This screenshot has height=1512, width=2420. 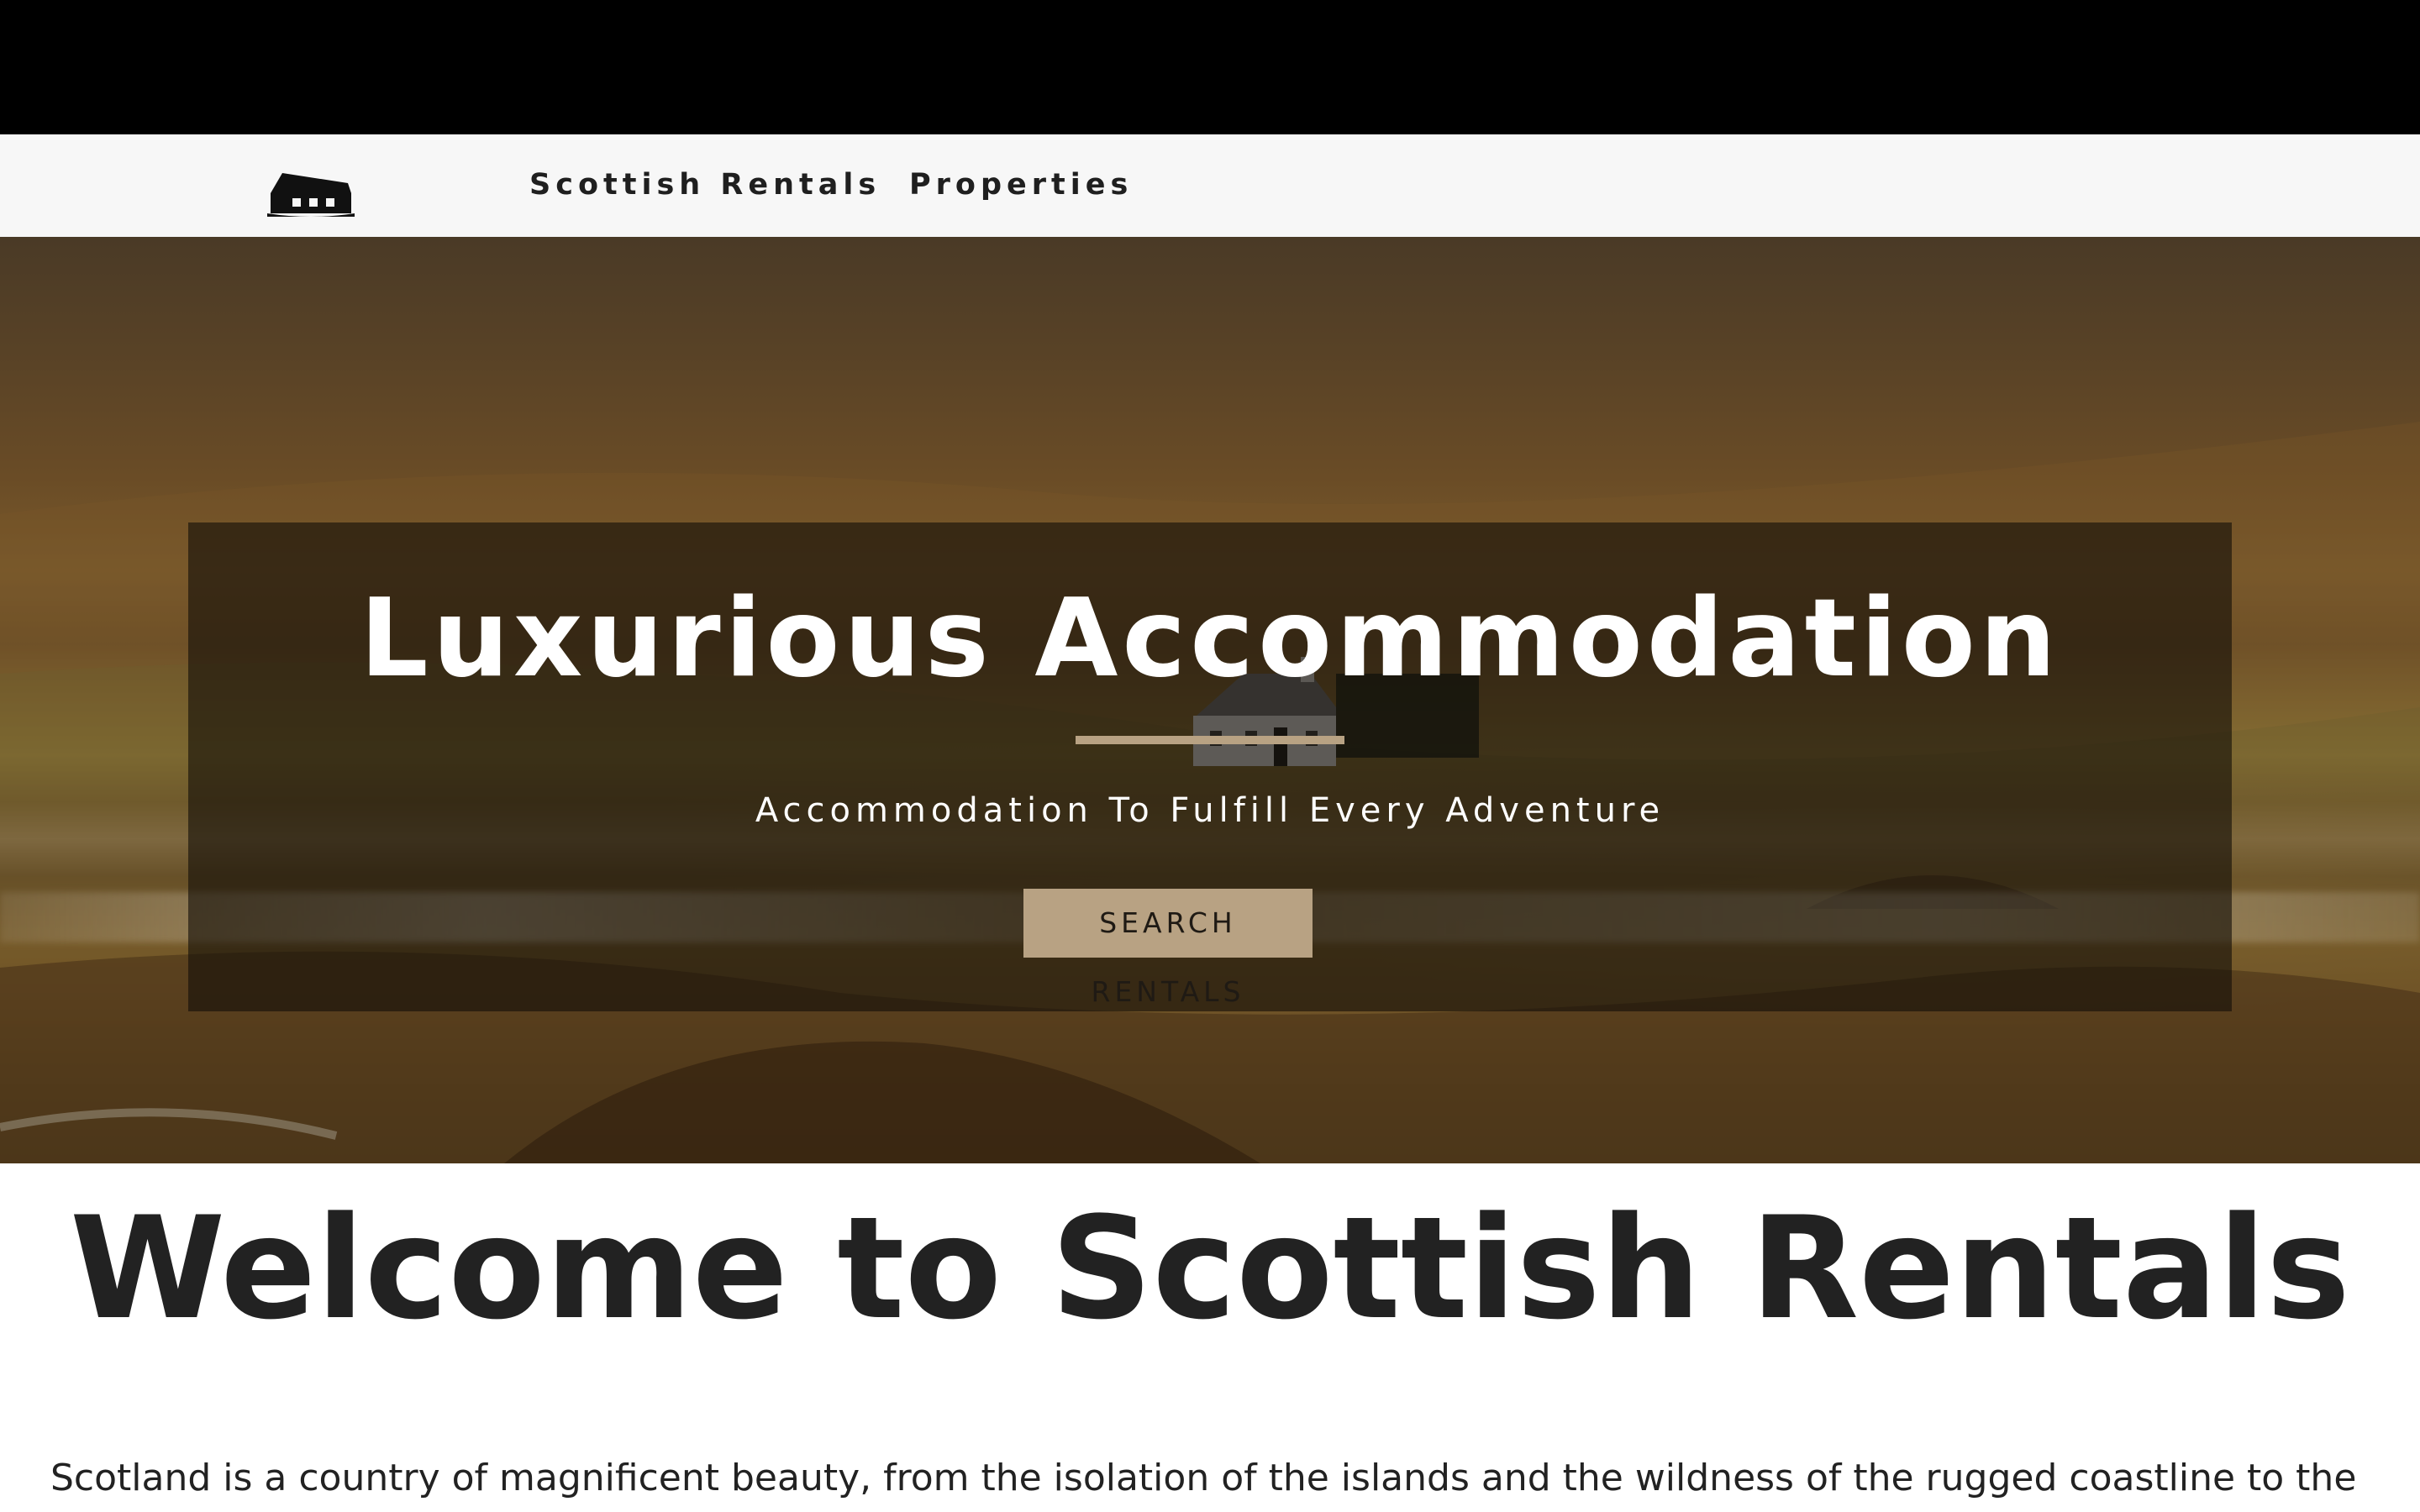 What do you see at coordinates (1210, 740) in the screenshot?
I see `hero-divider` at bounding box center [1210, 740].